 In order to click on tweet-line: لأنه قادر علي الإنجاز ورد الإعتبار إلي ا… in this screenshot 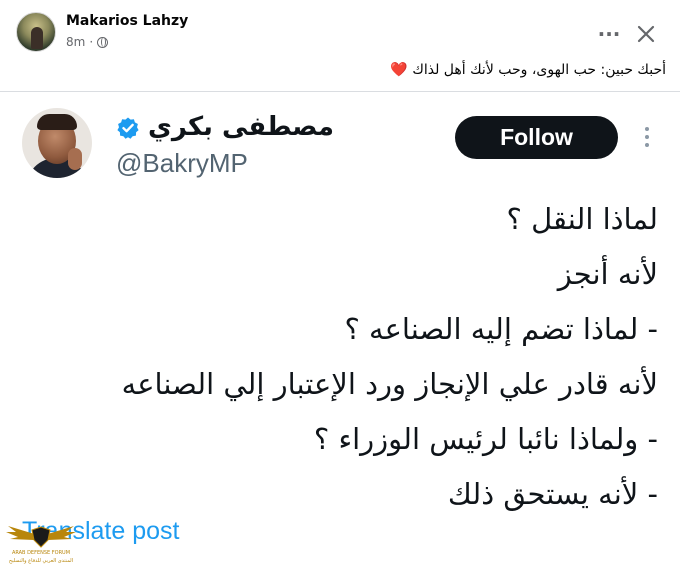, I will do `click(389, 384)`.